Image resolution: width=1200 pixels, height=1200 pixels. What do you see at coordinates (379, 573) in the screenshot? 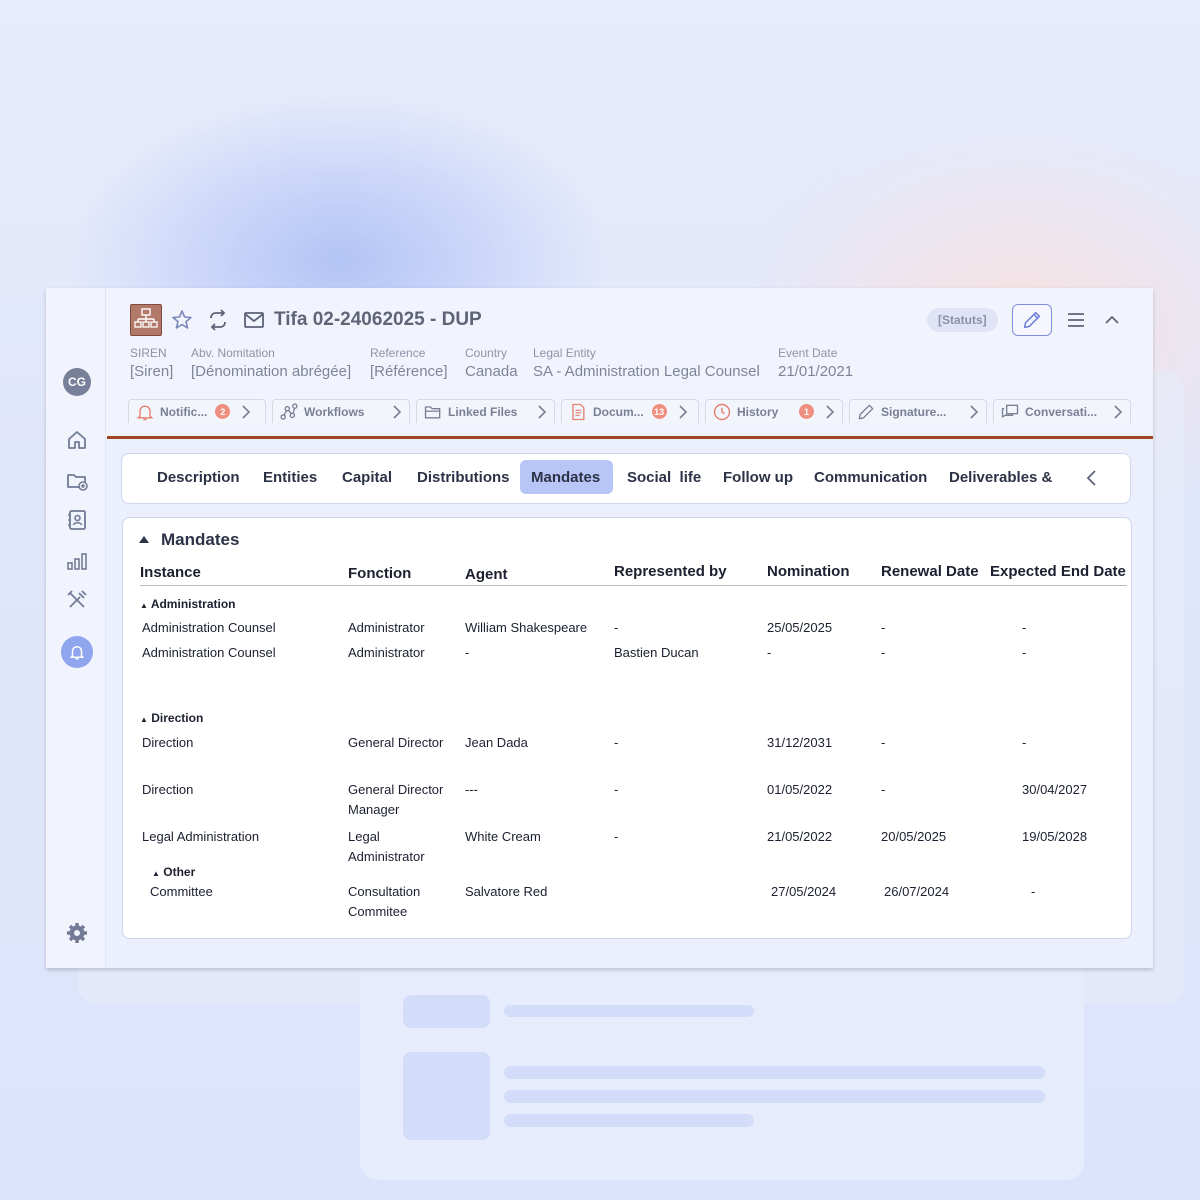
I see `column-header: Fonction` at bounding box center [379, 573].